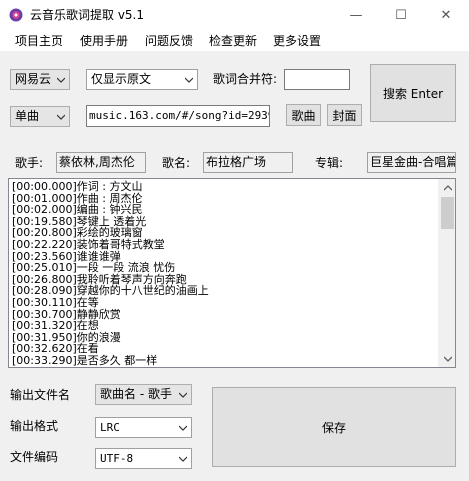 The width and height of the screenshot is (469, 481). Describe the element at coordinates (176, 163) in the screenshot. I see `song-name-label: 歌名:` at that location.